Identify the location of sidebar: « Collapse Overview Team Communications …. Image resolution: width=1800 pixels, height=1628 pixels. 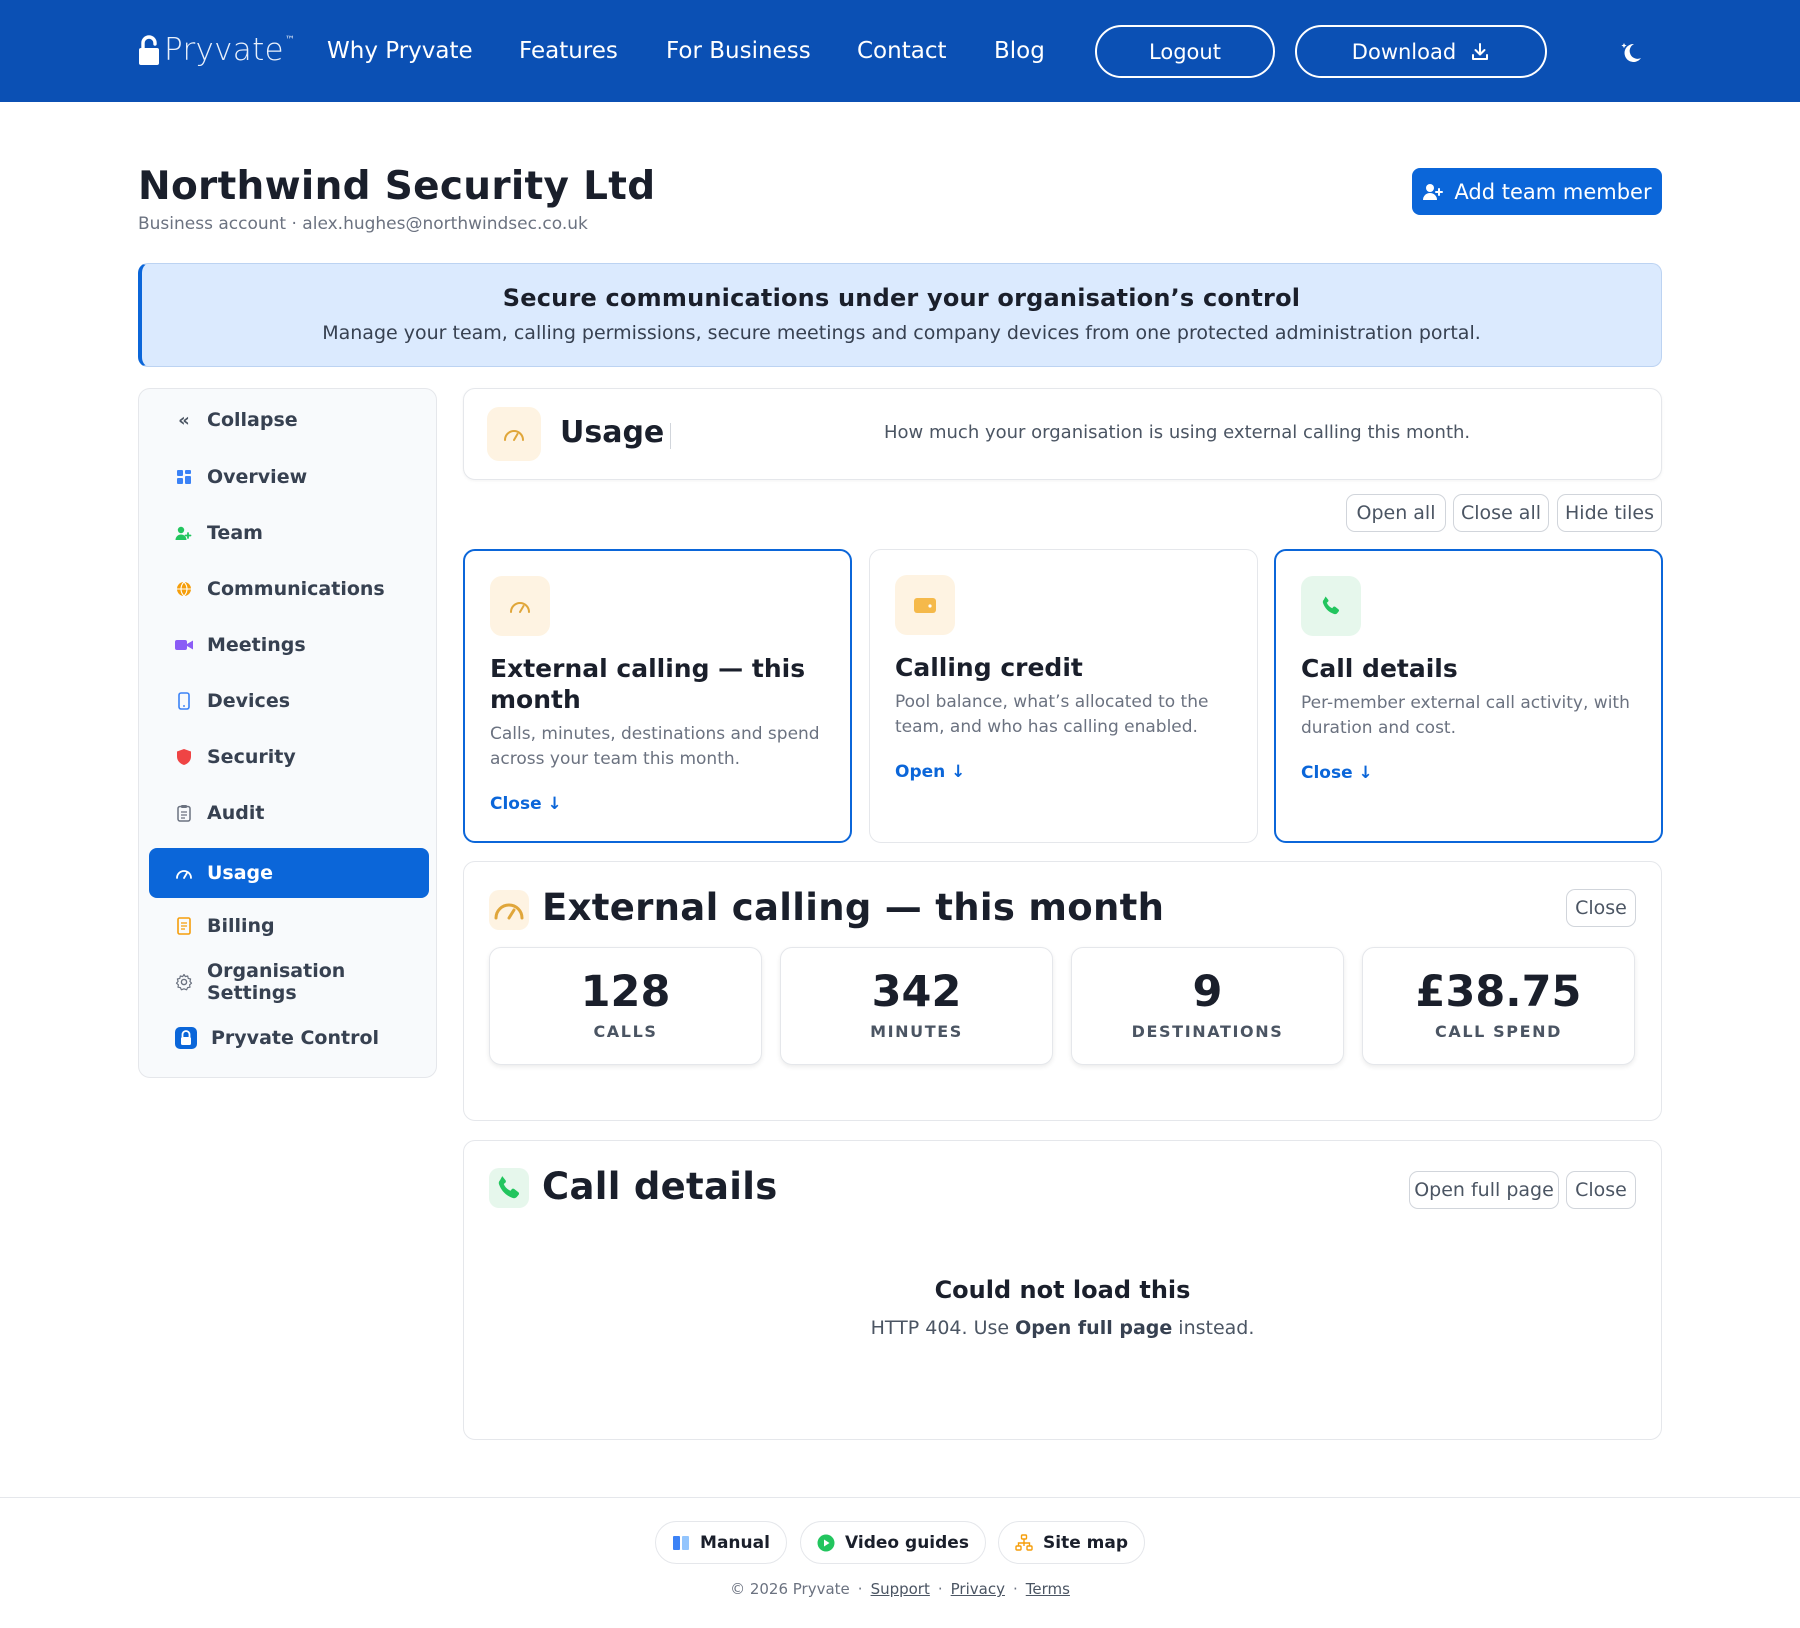
(287, 733).